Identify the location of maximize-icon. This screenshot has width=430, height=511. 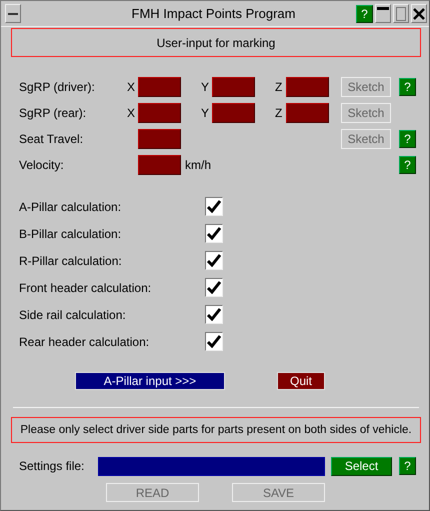
(401, 13).